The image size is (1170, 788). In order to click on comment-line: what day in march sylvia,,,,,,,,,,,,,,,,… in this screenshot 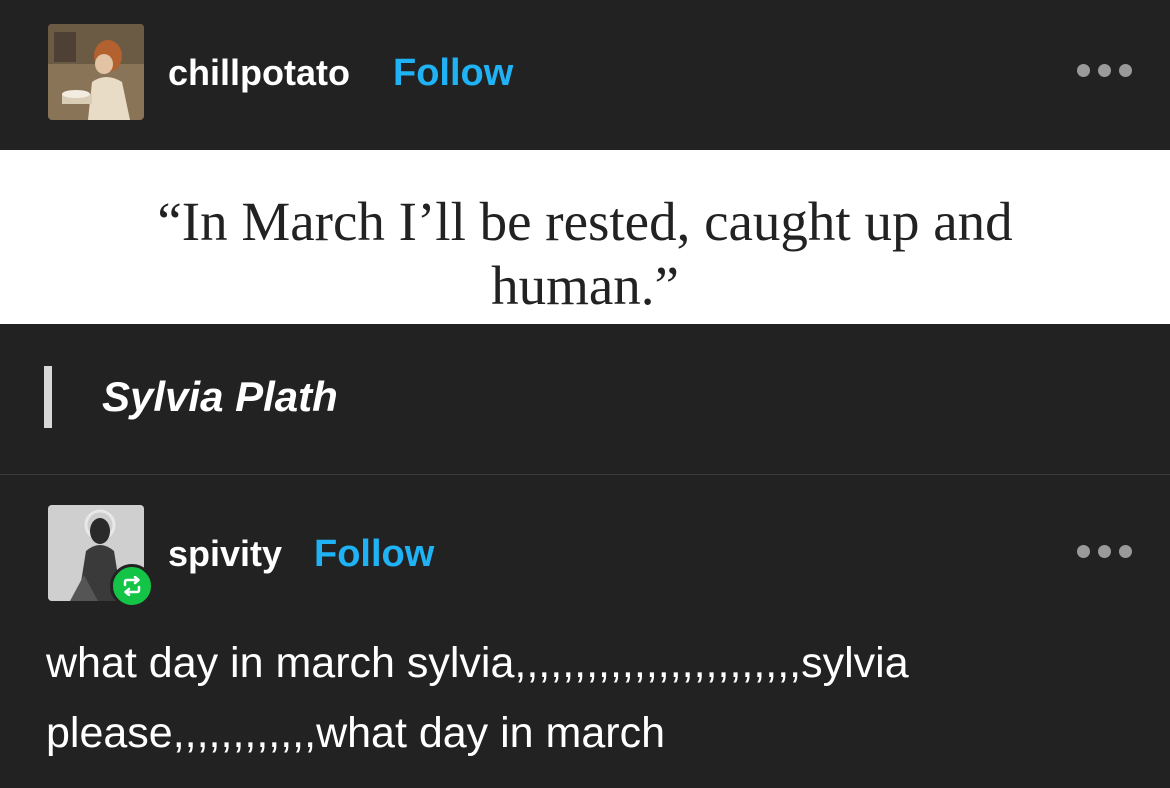, I will do `click(477, 663)`.